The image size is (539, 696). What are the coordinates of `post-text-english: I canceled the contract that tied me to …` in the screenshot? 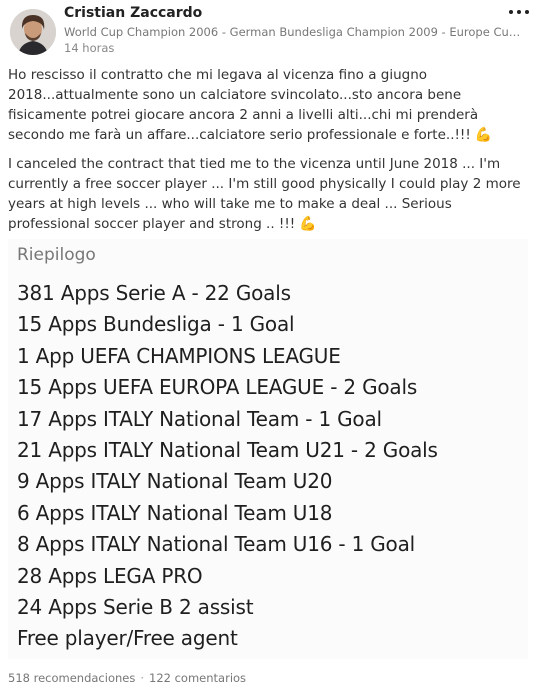 It's located at (270, 194).